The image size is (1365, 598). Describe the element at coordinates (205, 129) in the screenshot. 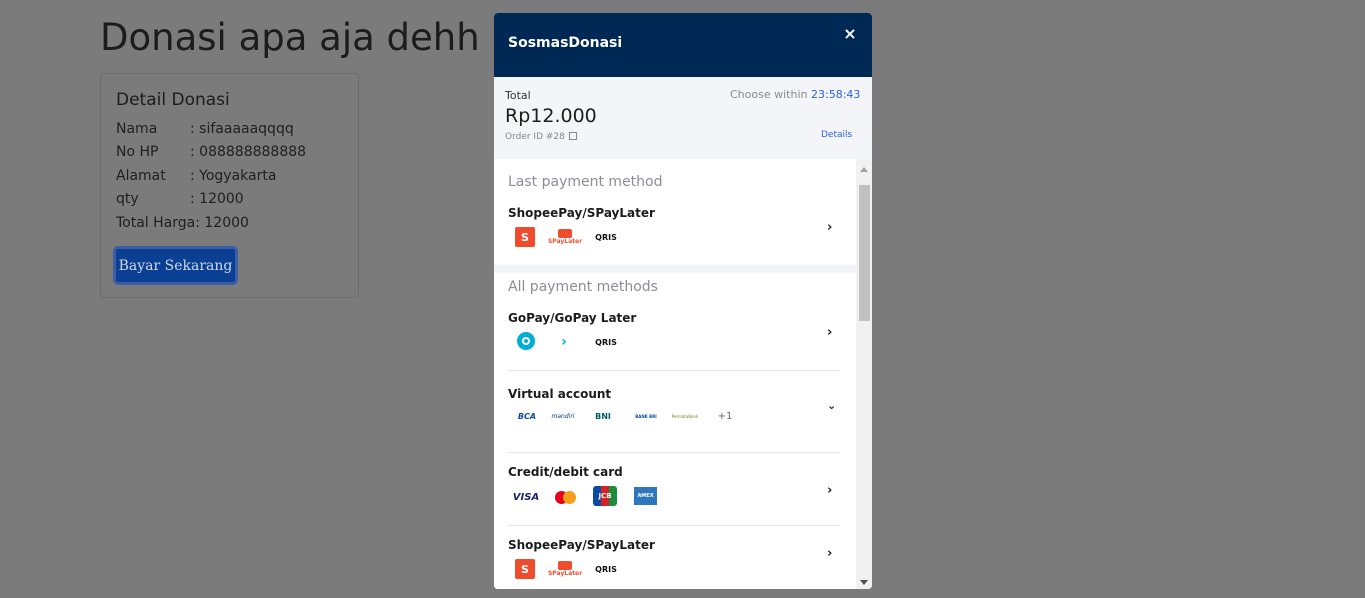

I see `detail-row-nama: Nama: sifaaaaaqqqq` at that location.